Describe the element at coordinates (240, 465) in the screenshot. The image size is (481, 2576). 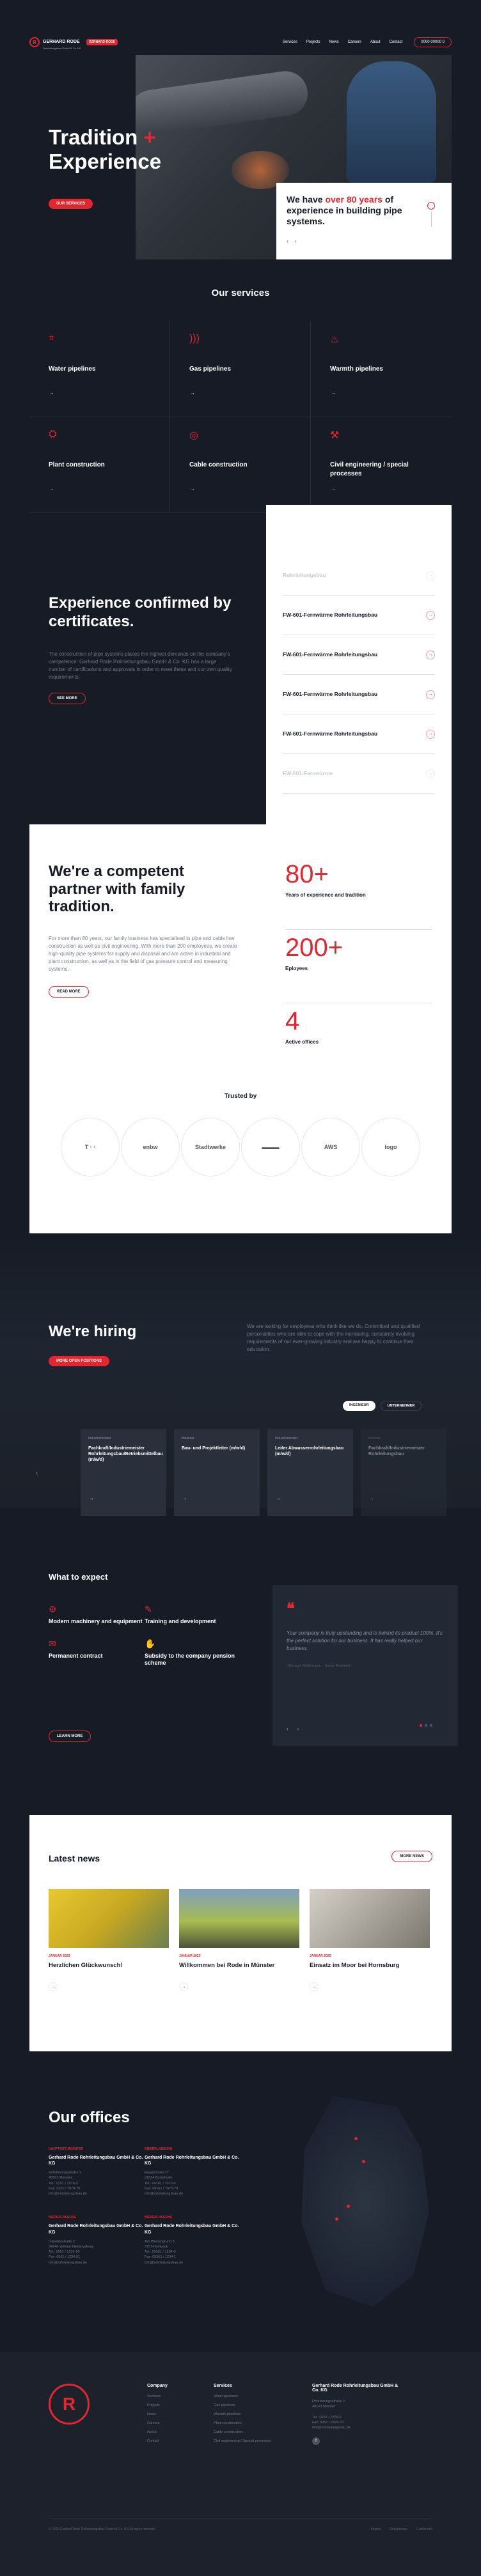
I see `service-cable-construction: ◎ Cable construction →` at that location.